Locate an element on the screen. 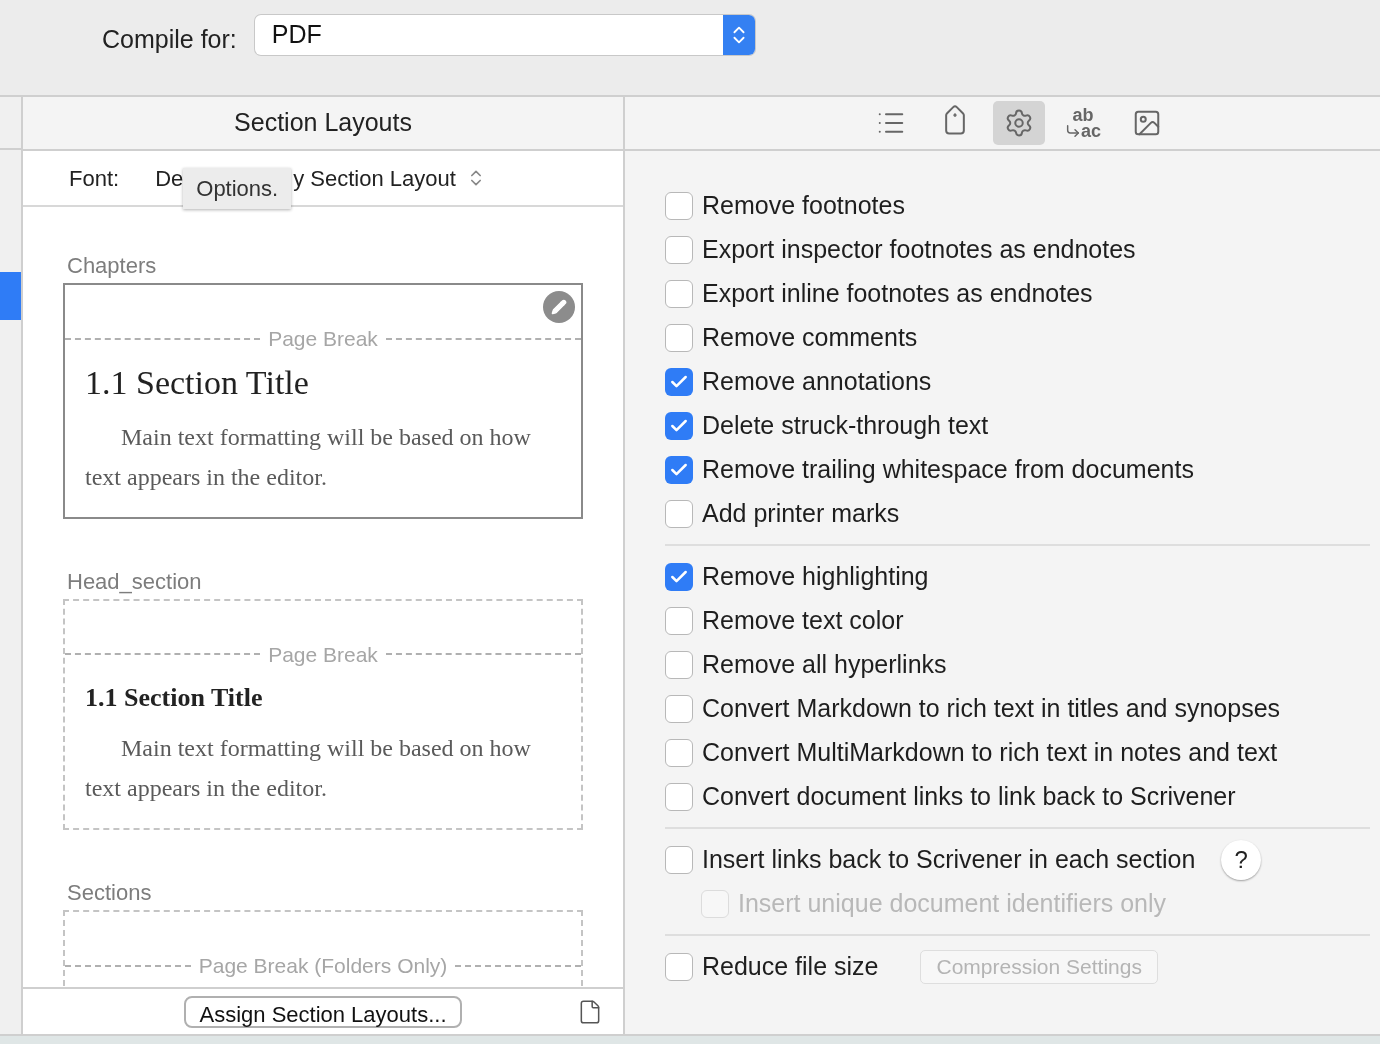 The image size is (1380, 1044). dropdown-arrows-icon is located at coordinates (738, 35).